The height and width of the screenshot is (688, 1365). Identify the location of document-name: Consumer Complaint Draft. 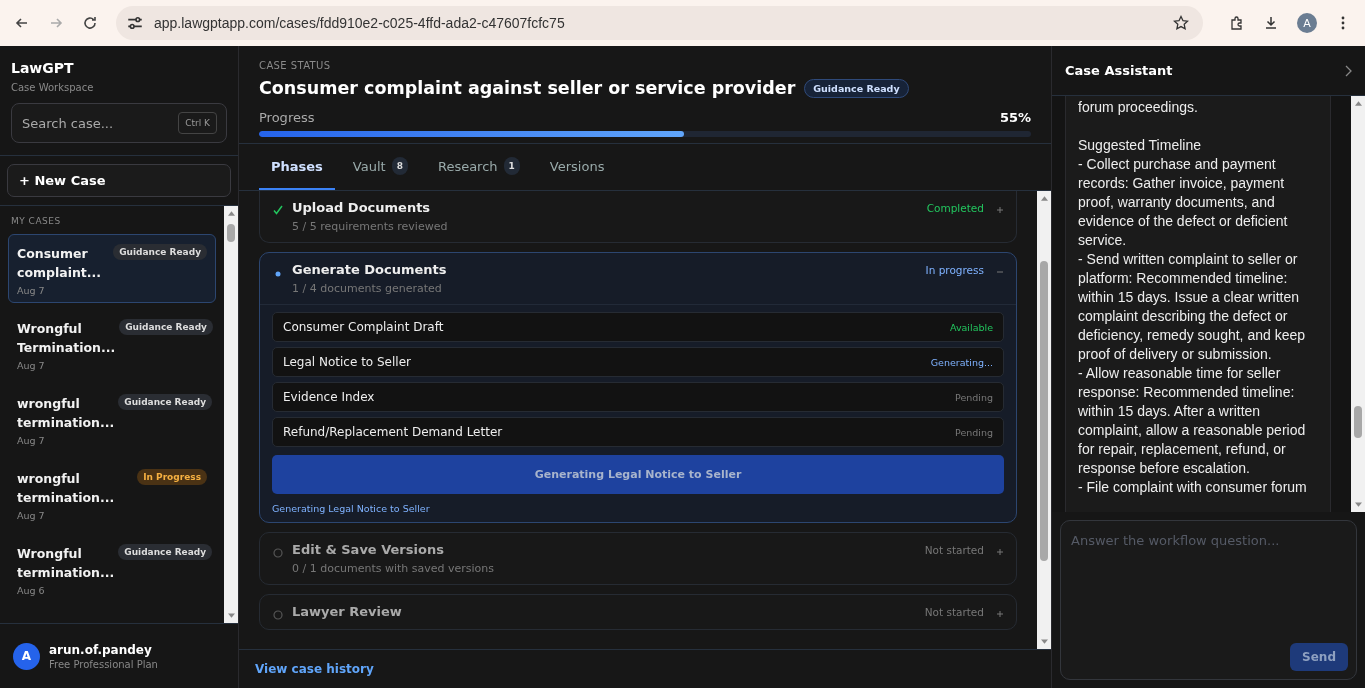
(363, 327).